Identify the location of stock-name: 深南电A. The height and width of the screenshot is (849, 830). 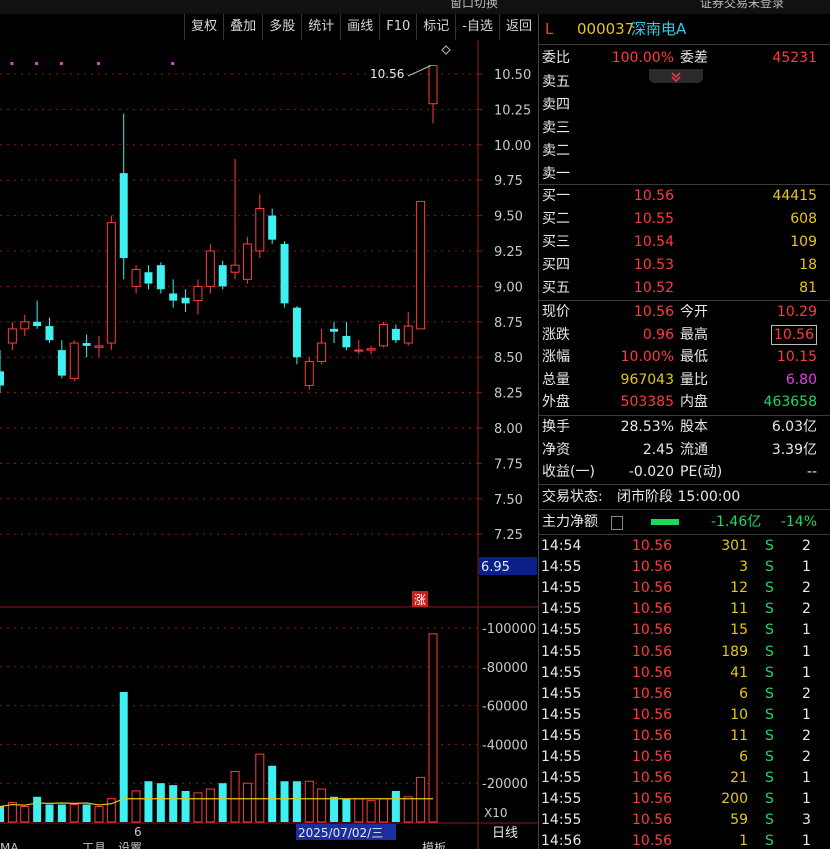
(658, 29).